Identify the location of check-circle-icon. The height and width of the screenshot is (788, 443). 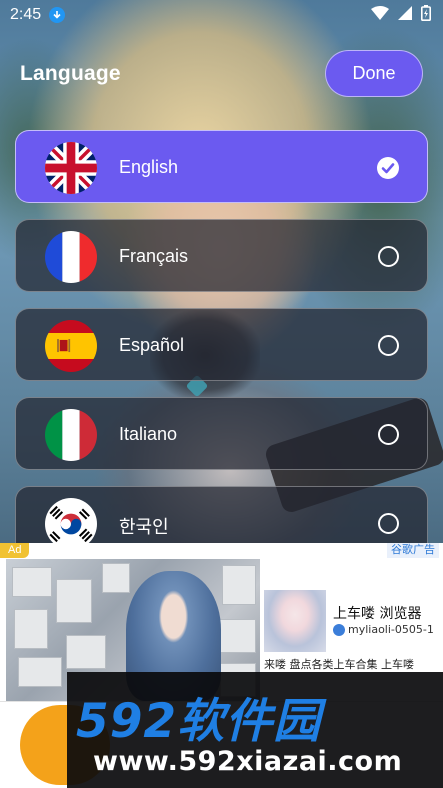
(388, 168).